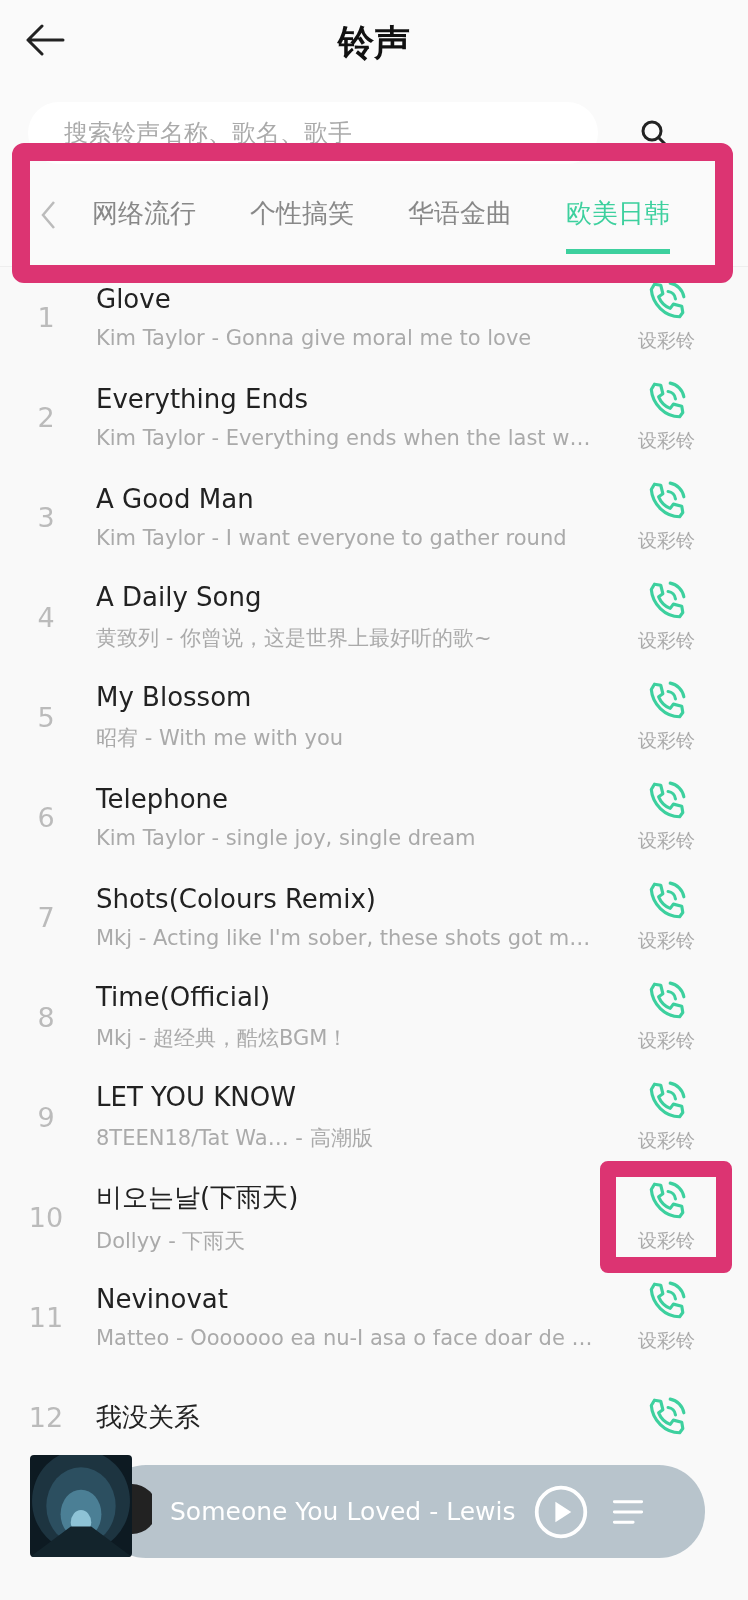 Image resolution: width=748 pixels, height=1600 pixels. Describe the element at coordinates (46, 1117) in the screenshot. I see `track-number: 9` at that location.